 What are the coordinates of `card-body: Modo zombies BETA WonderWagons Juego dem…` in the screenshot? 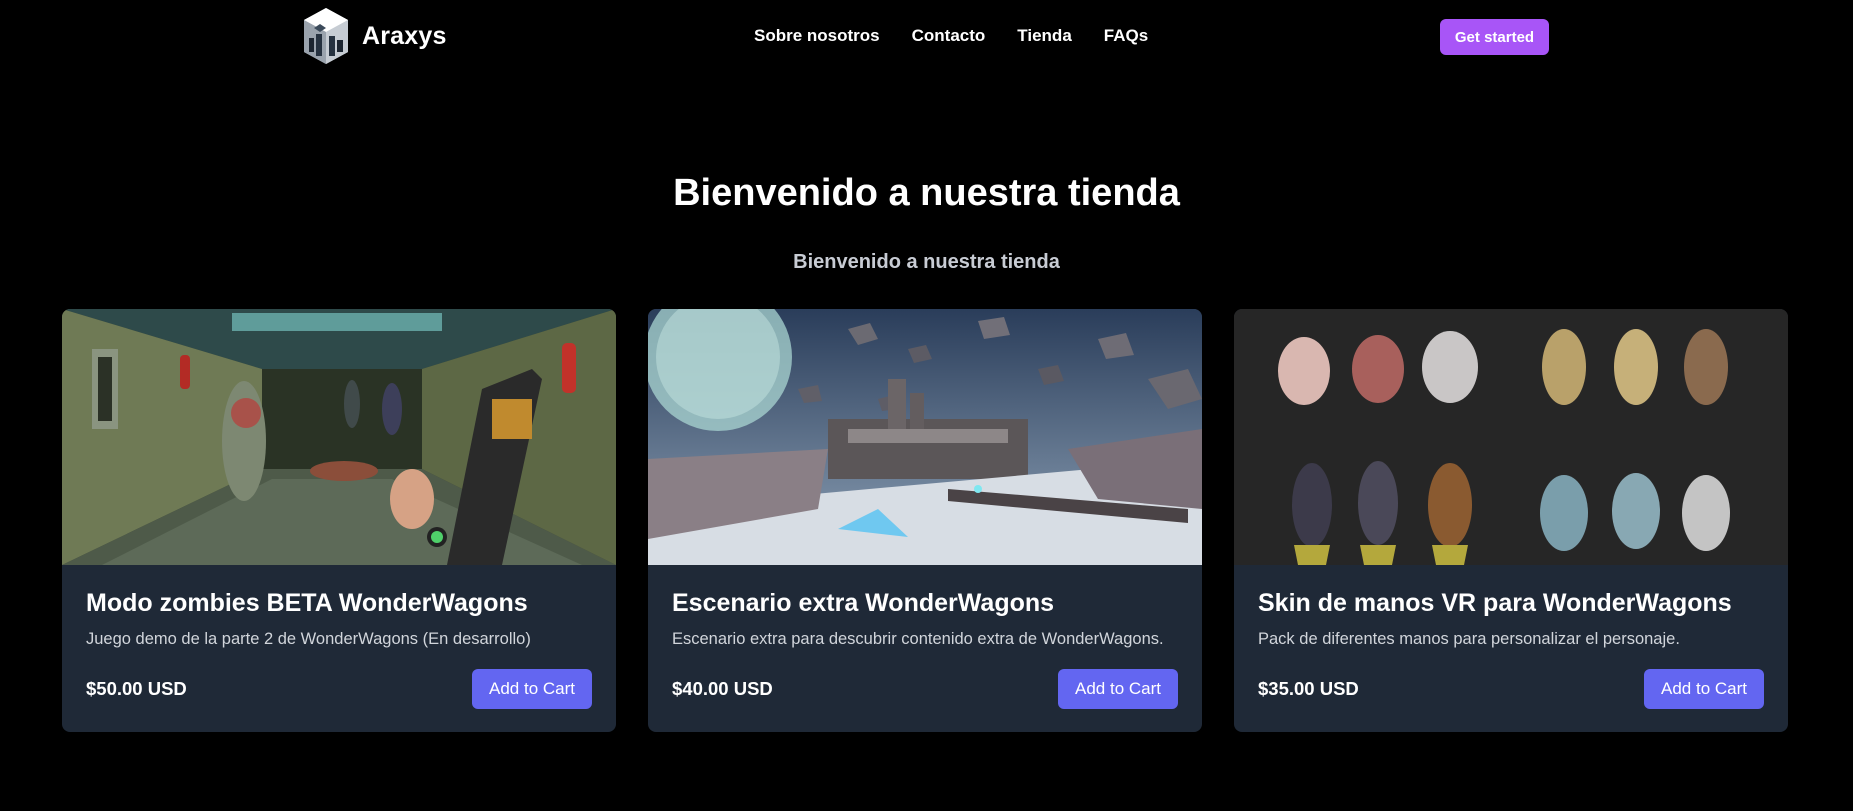 It's located at (339, 619).